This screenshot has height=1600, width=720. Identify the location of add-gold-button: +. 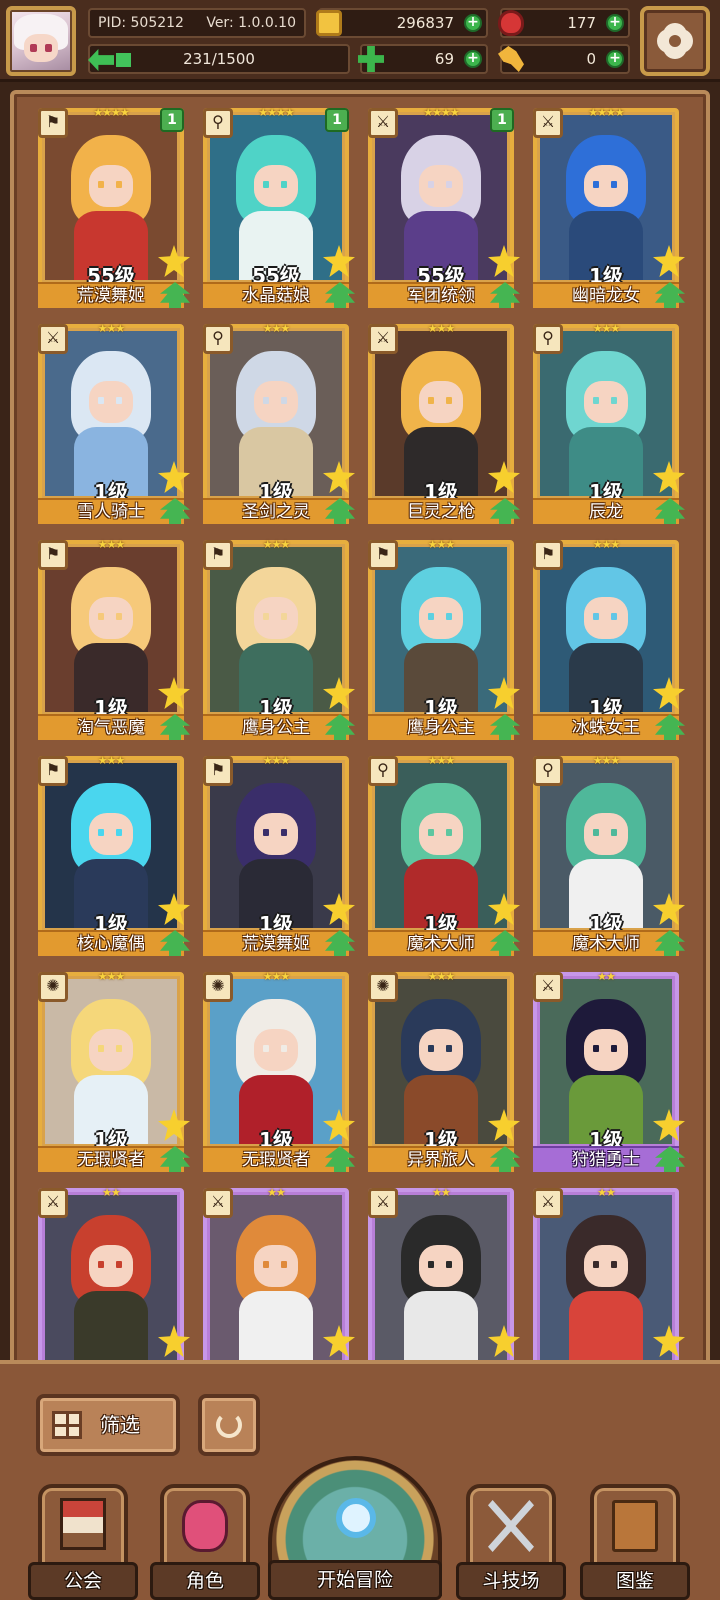
(473, 23).